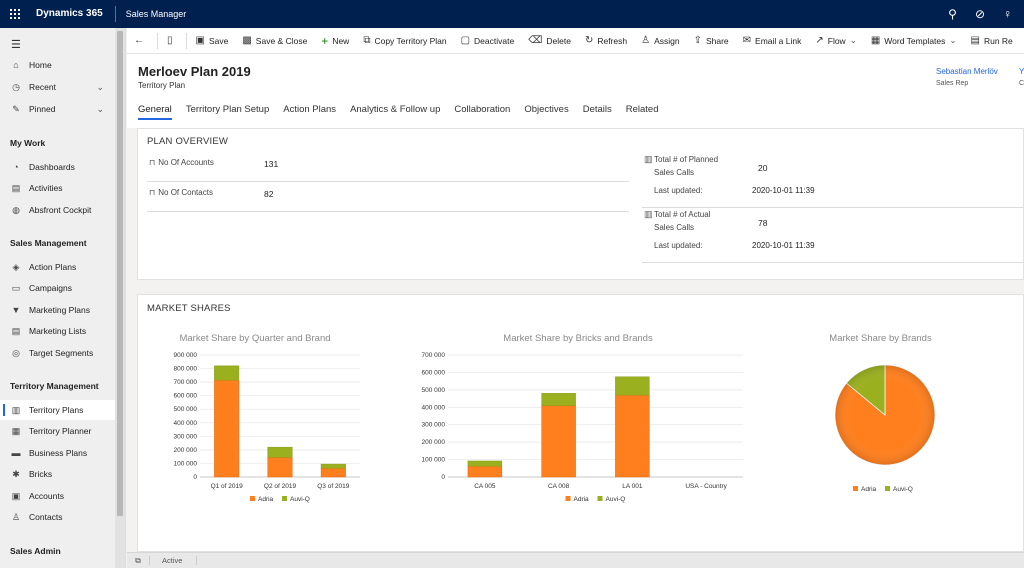 The width and height of the screenshot is (1024, 576). Describe the element at coordinates (200, 40) in the screenshot. I see `save-icon: ▣` at that location.